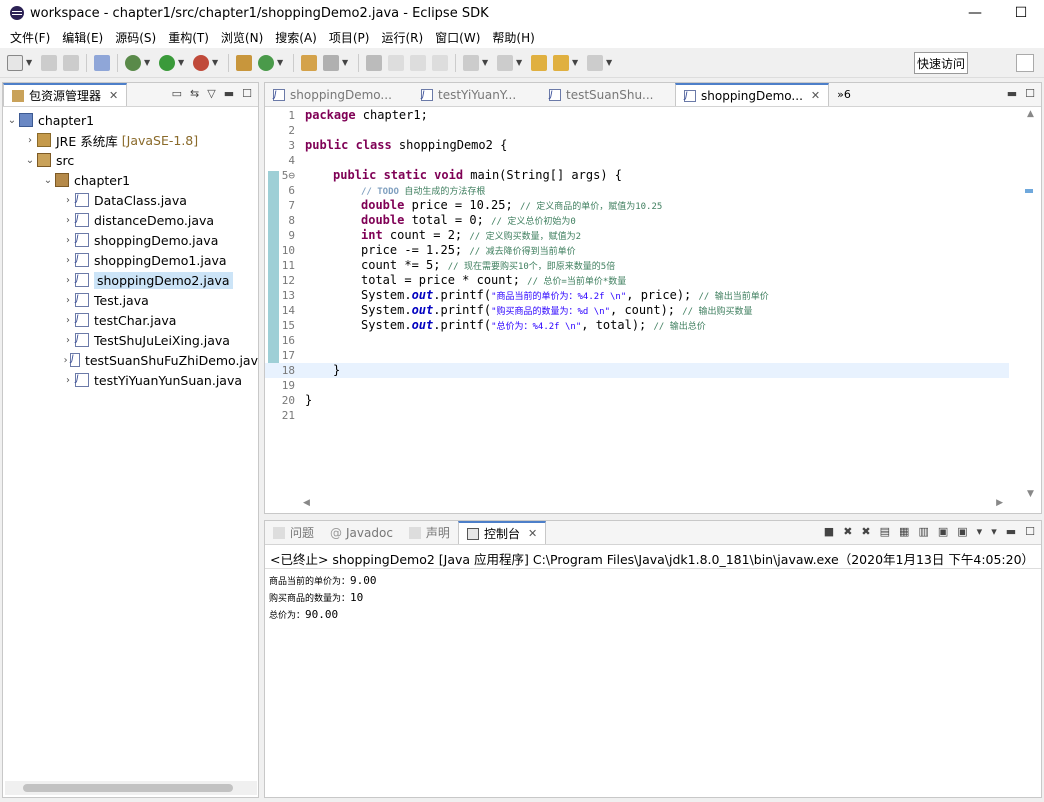 This screenshot has height=802, width=1044. What do you see at coordinates (440, 62) in the screenshot?
I see `show-whitespace-icon` at bounding box center [440, 62].